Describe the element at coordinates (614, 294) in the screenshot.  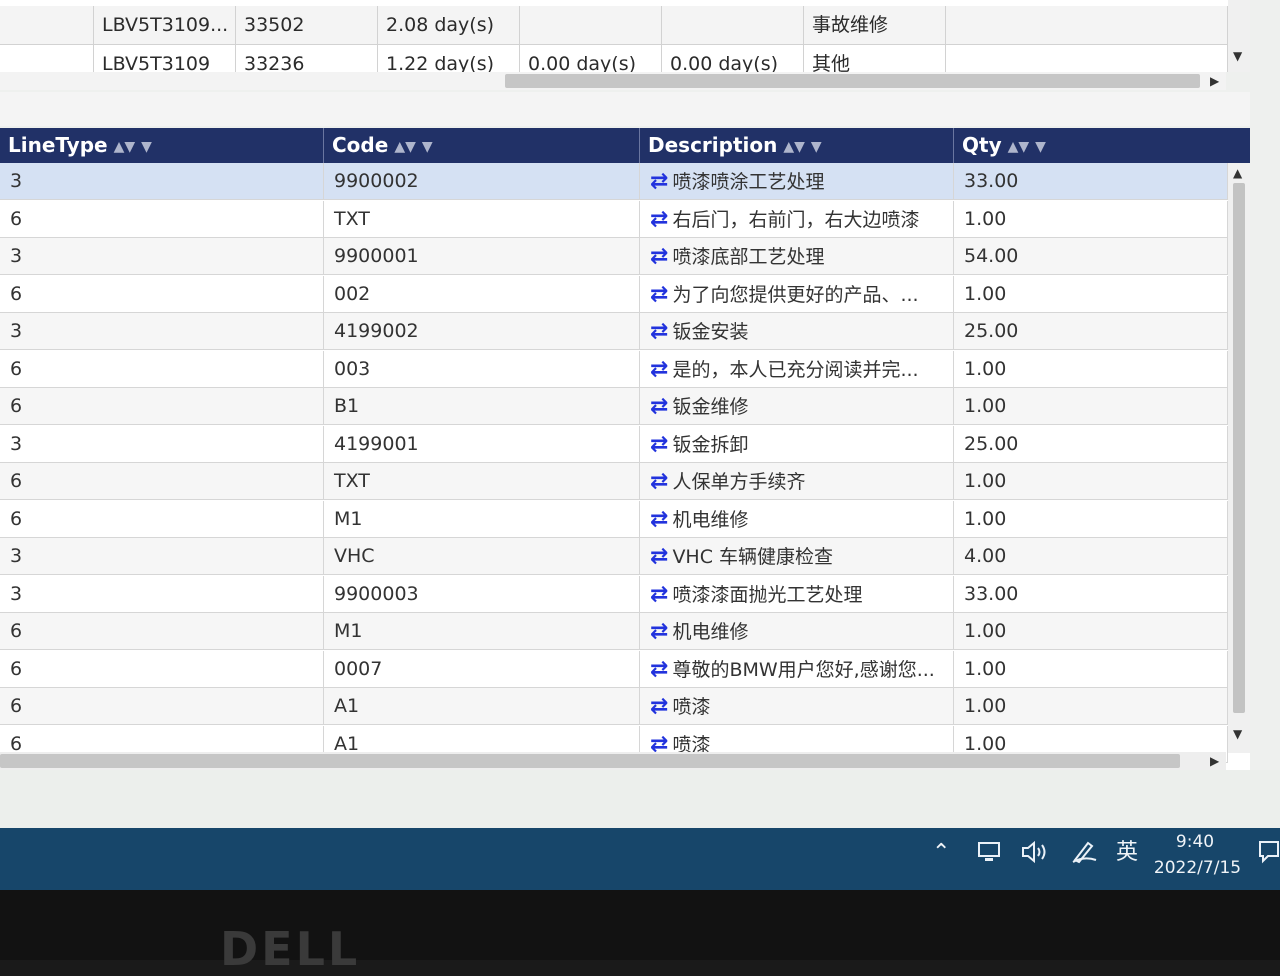
I see `grid-row: 6 002 ⇄ 为了向您提供更好的产品、... 1.00` at that location.